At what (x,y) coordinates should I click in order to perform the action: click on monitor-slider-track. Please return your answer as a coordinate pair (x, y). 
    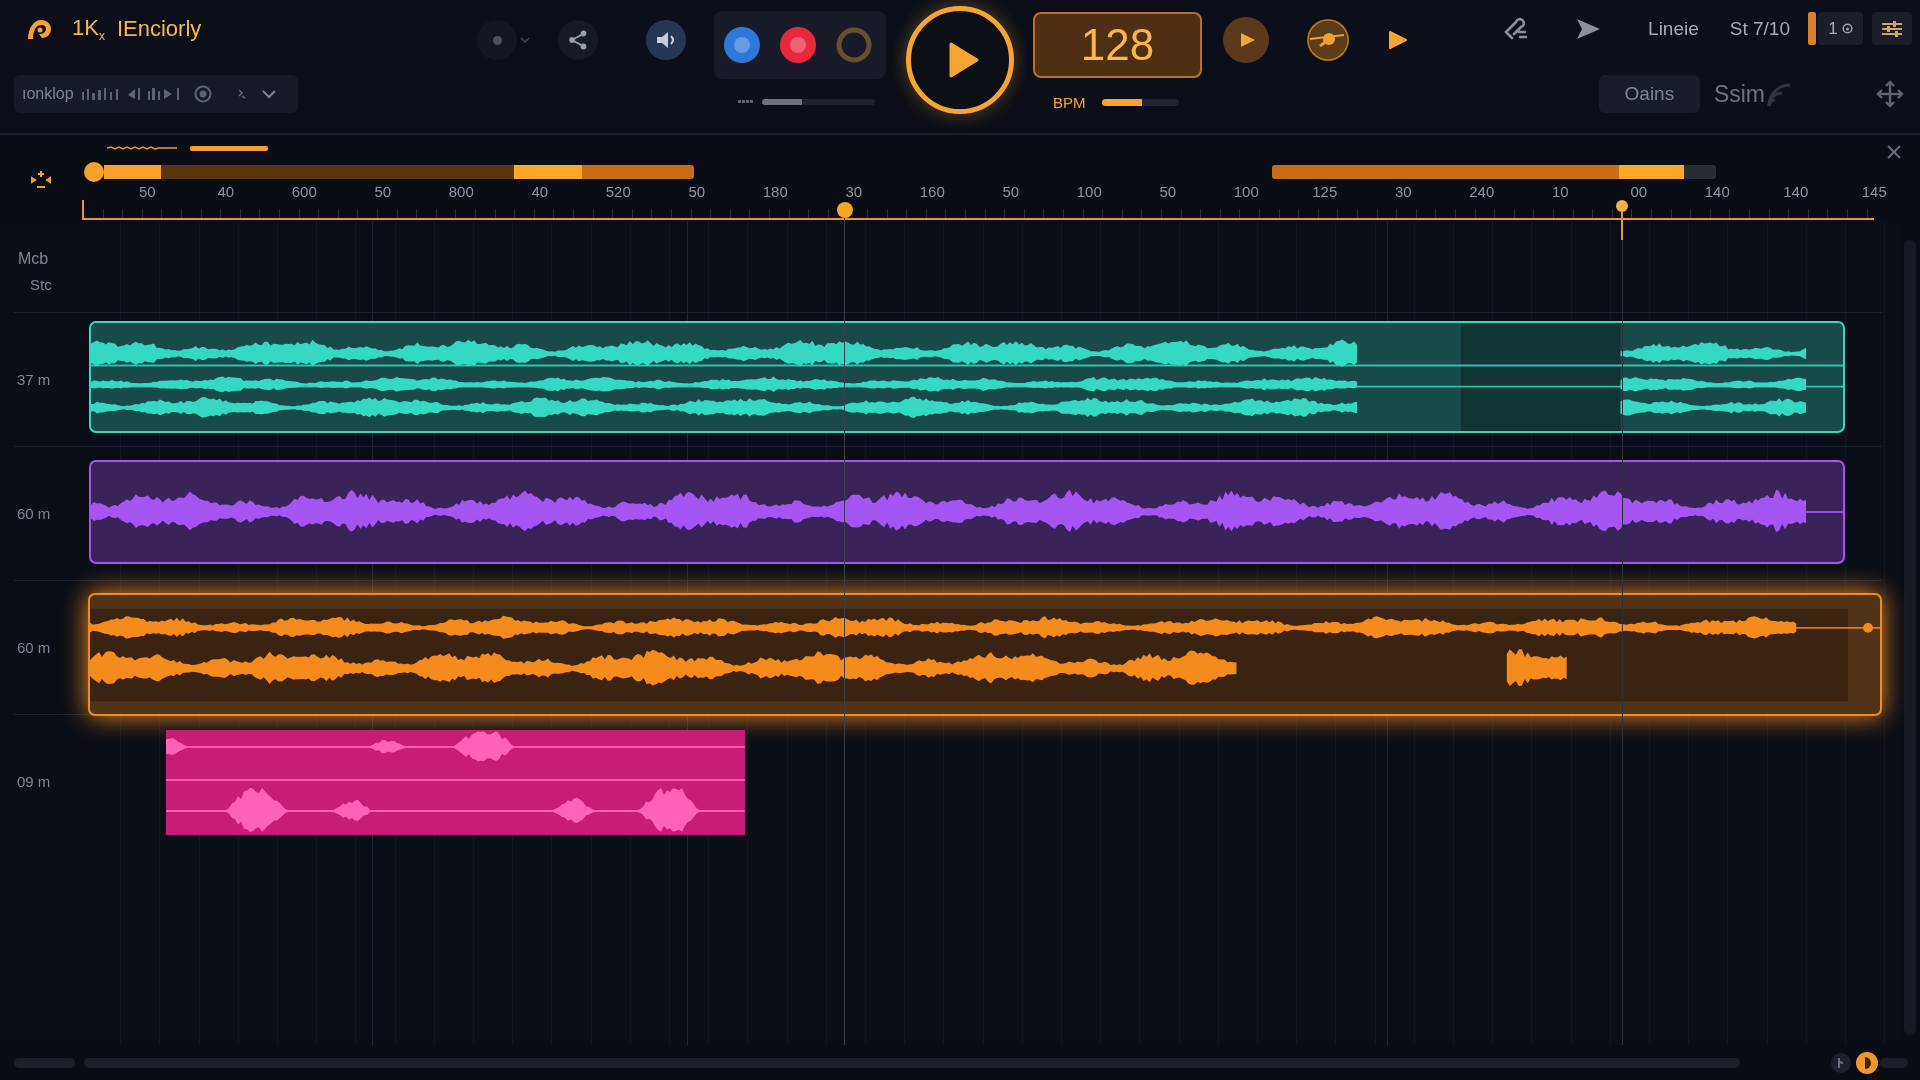
    Looking at the image, I should click on (818, 102).